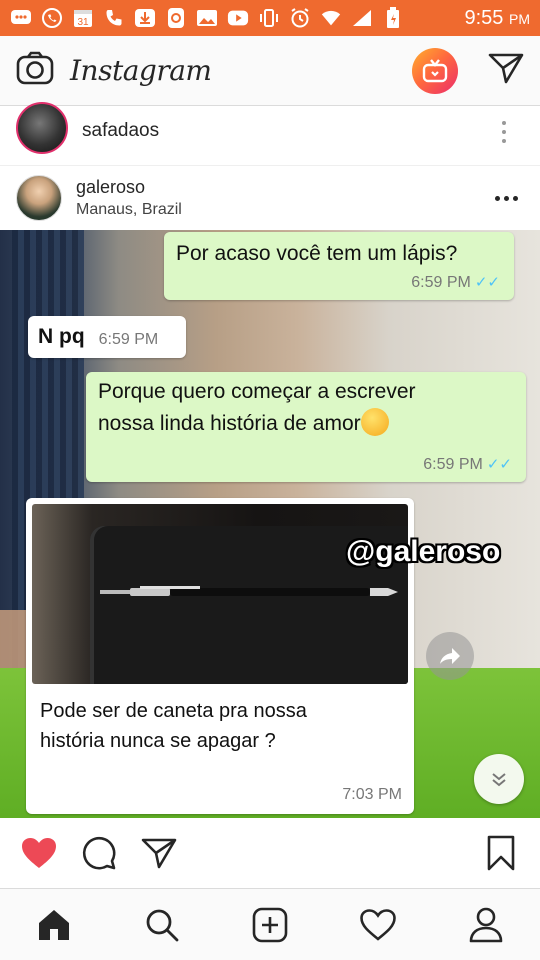  I want to click on home-icon, so click(54, 925).